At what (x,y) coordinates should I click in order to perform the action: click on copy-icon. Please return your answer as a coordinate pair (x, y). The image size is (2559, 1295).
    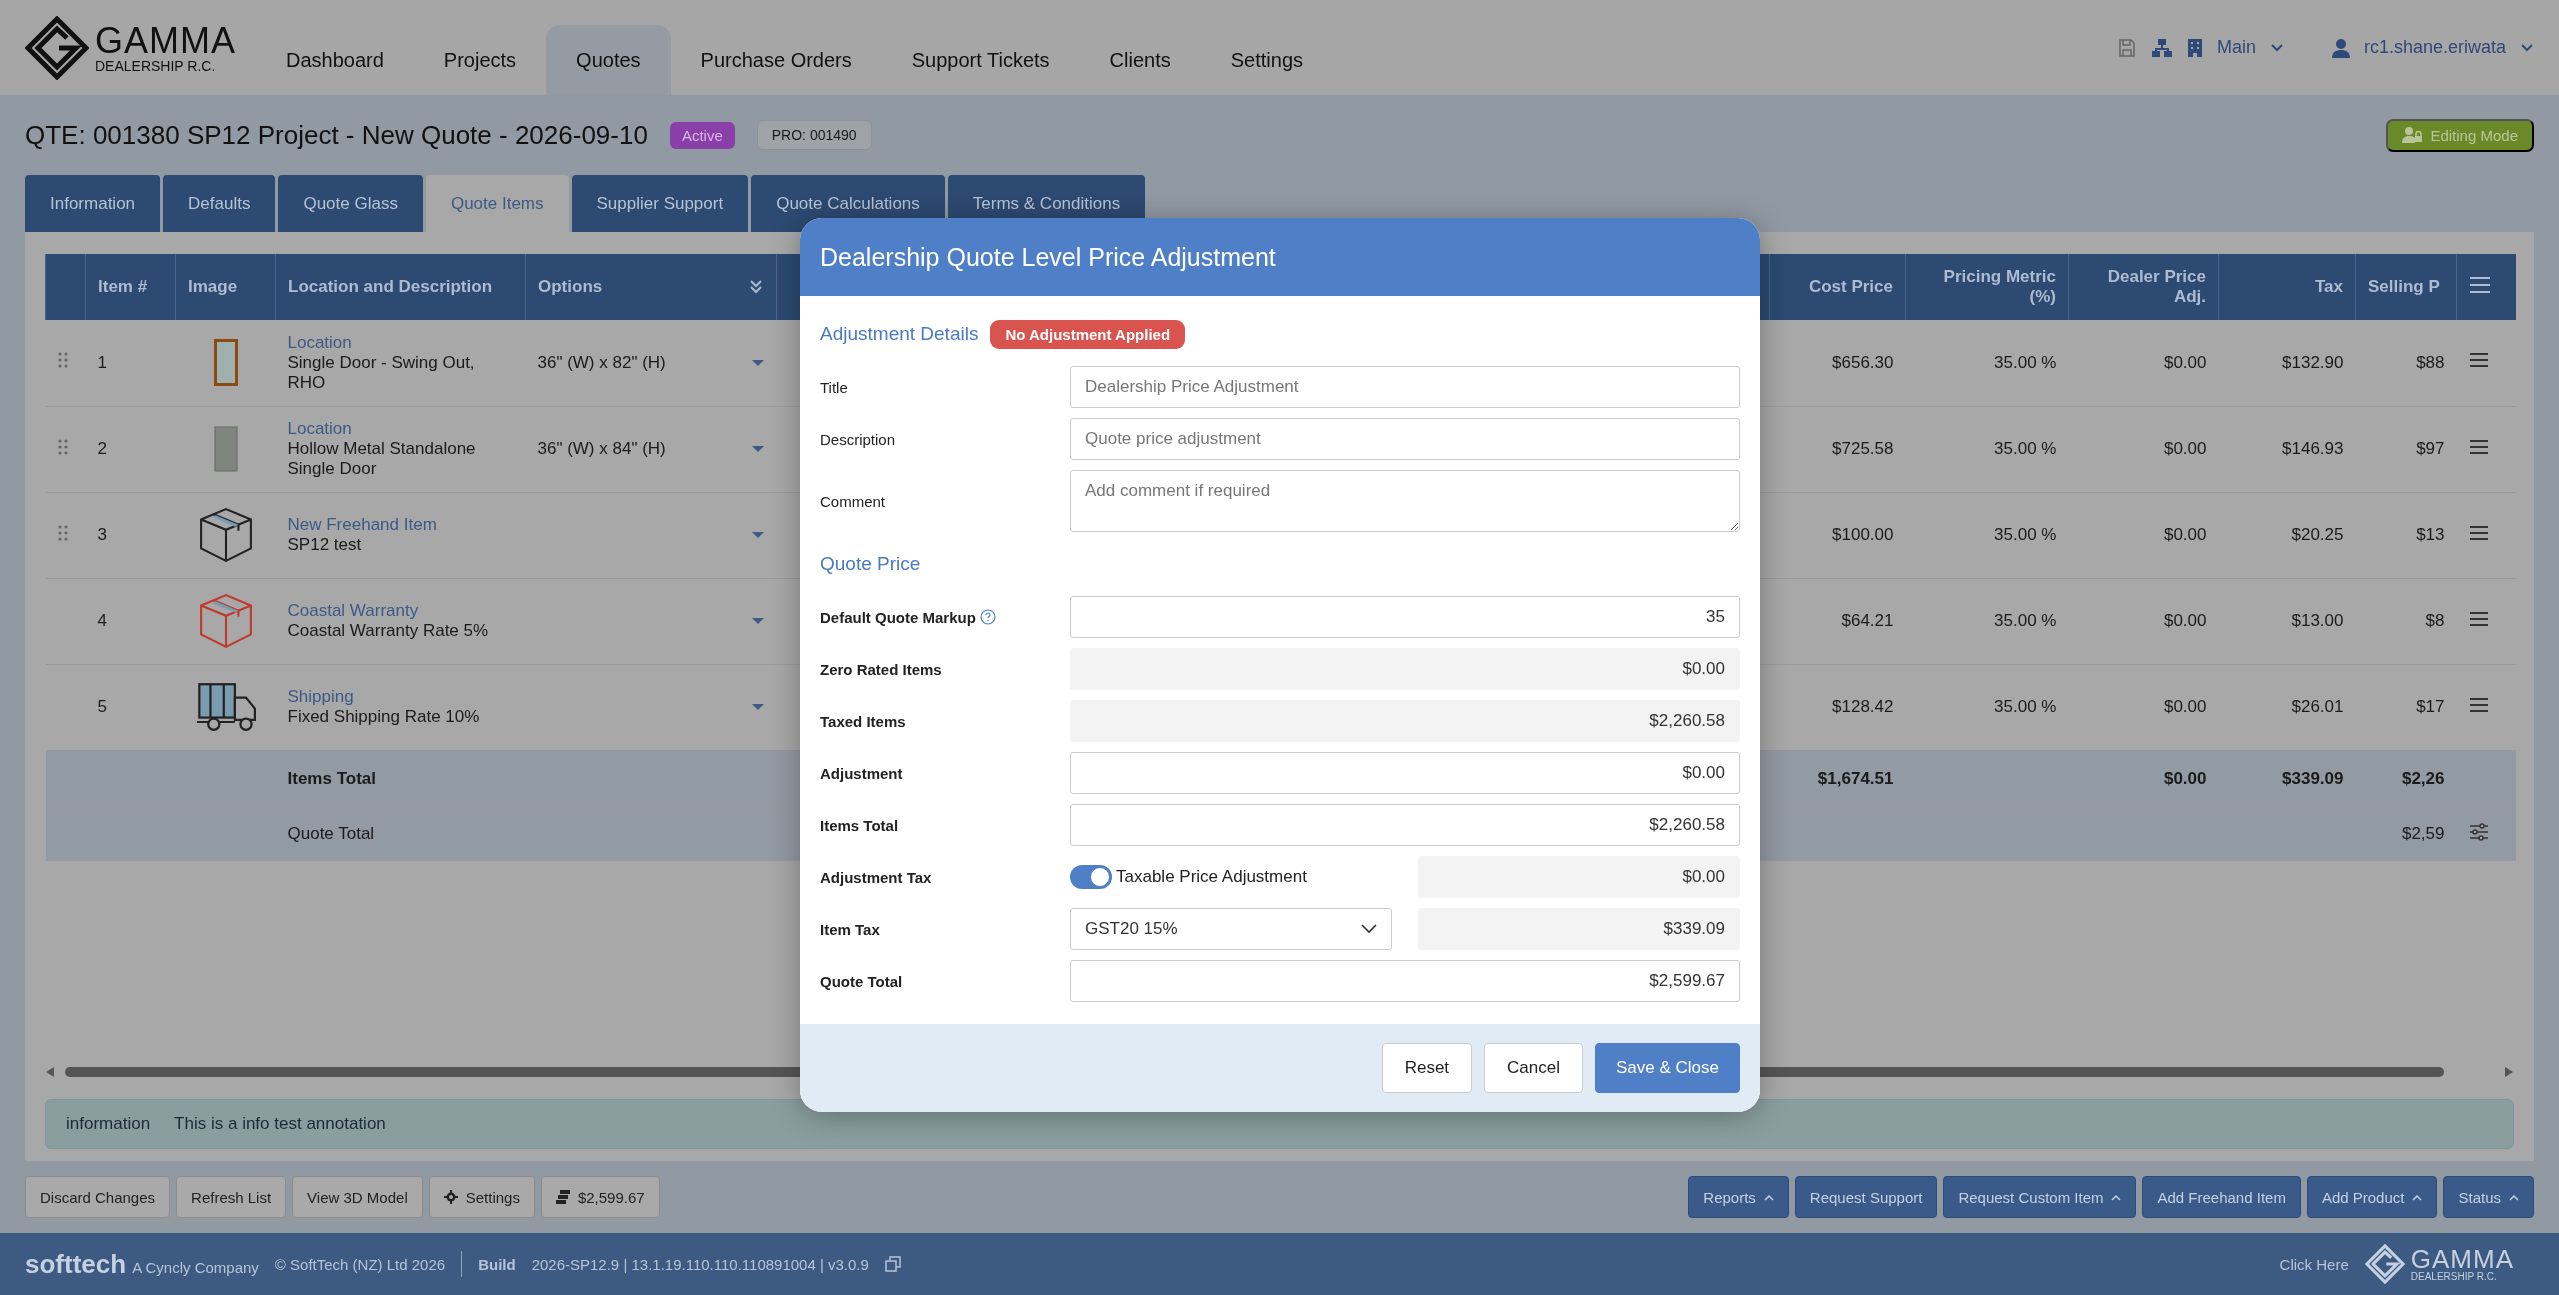
    Looking at the image, I should click on (892, 1264).